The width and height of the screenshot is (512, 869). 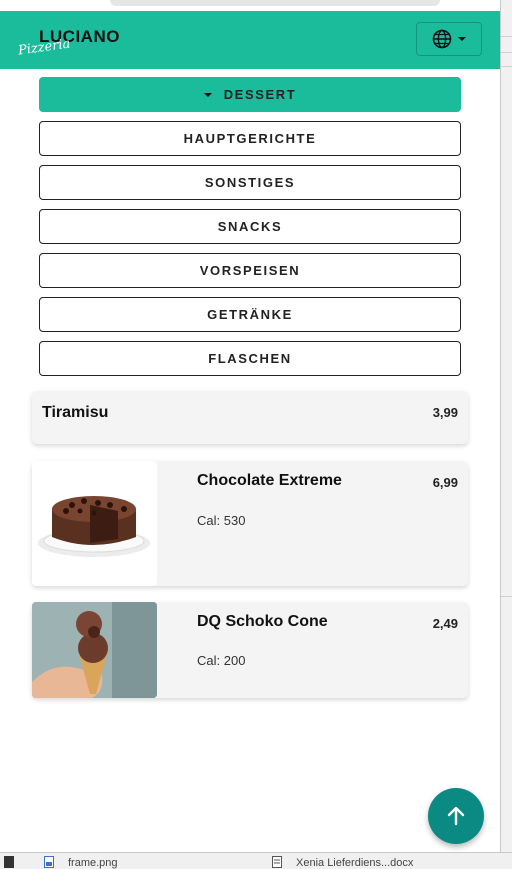 What do you see at coordinates (442, 39) in the screenshot?
I see `globe-icon` at bounding box center [442, 39].